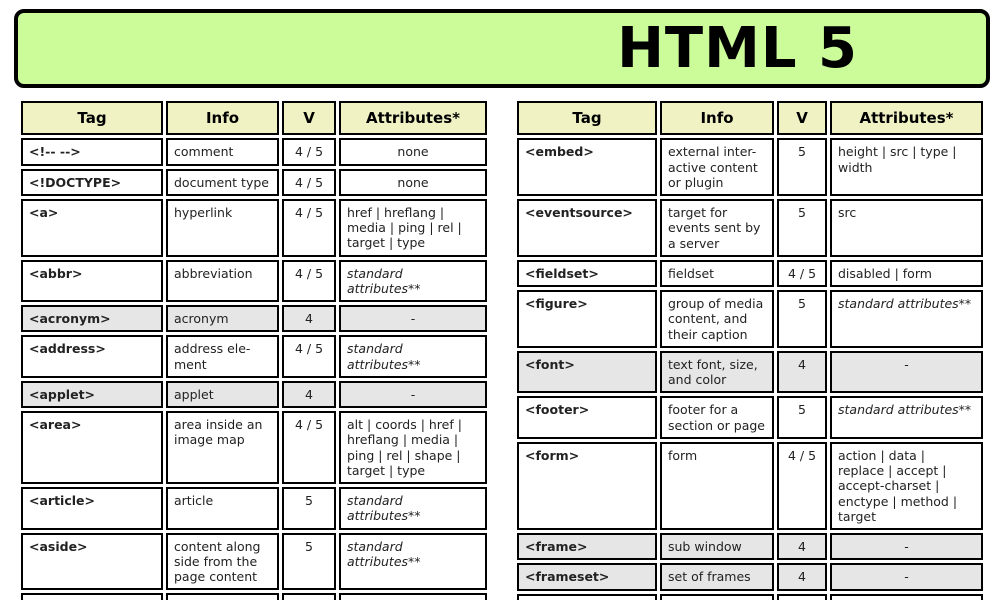 Image resolution: width=1000 pixels, height=600 pixels. Describe the element at coordinates (802, 596) in the screenshot. I see `cell-version` at that location.